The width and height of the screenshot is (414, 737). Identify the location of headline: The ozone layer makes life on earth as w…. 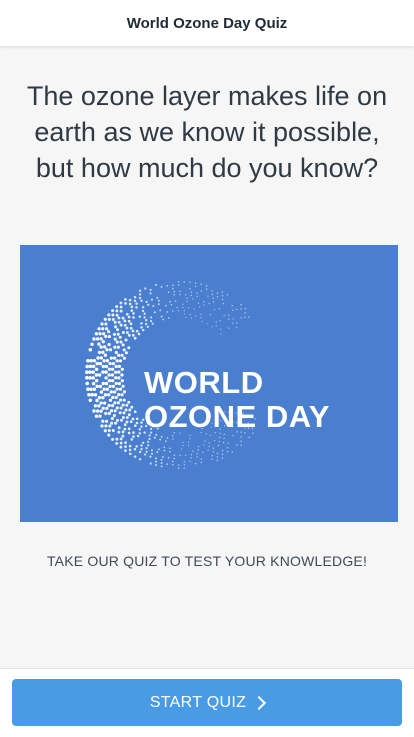
(207, 132).